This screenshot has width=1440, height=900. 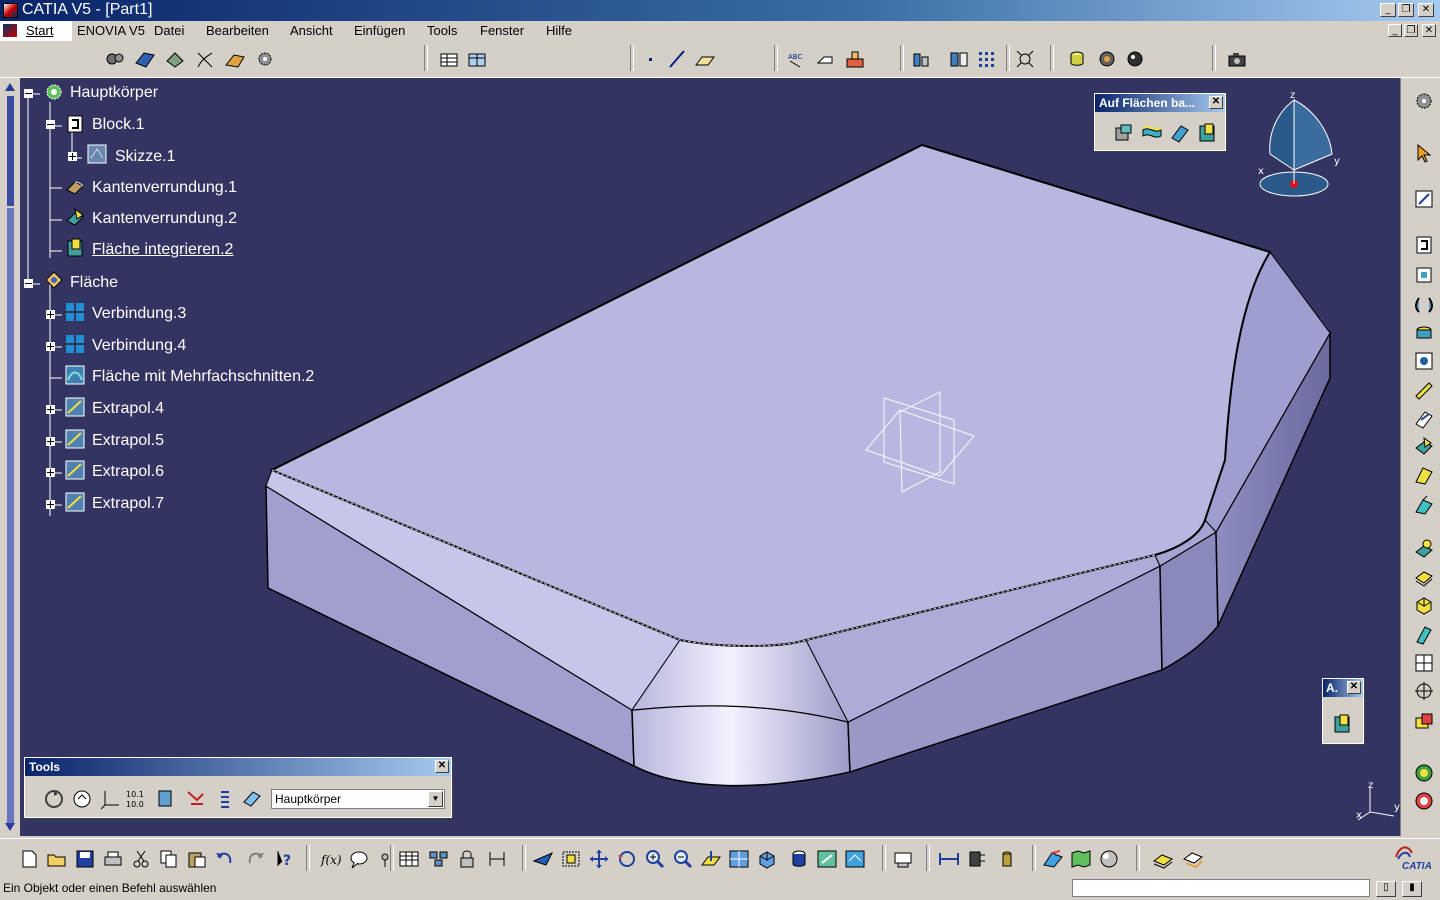 I want to click on draft-icon, so click(x=1424, y=505).